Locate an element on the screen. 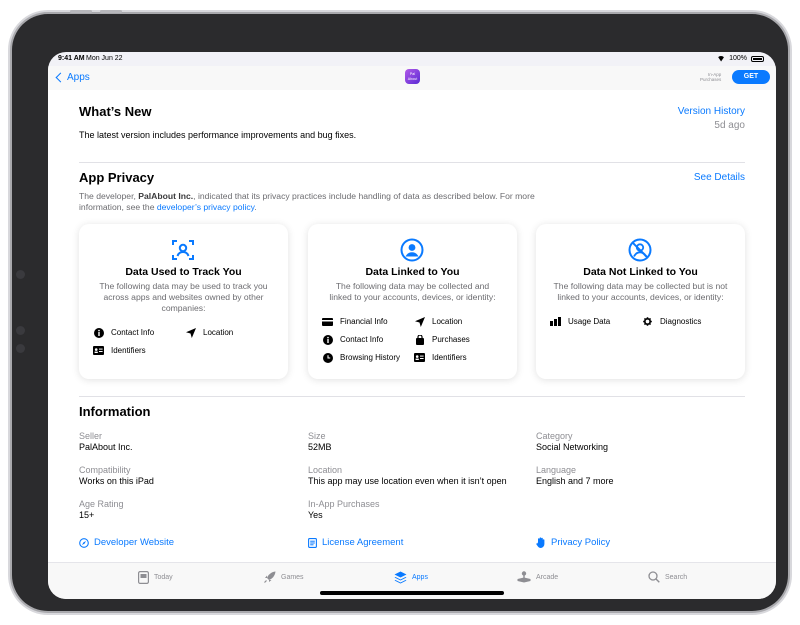 This screenshot has height=625, width=800. data-type-item: Browsing History is located at coordinates (361, 357).